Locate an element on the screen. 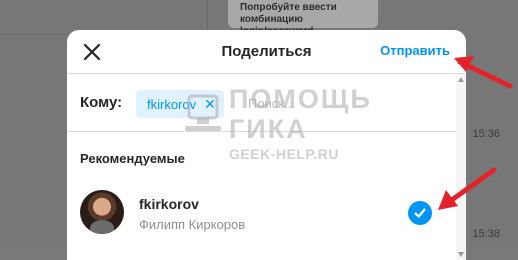 The image size is (518, 260). selected-checkbox is located at coordinates (420, 213).